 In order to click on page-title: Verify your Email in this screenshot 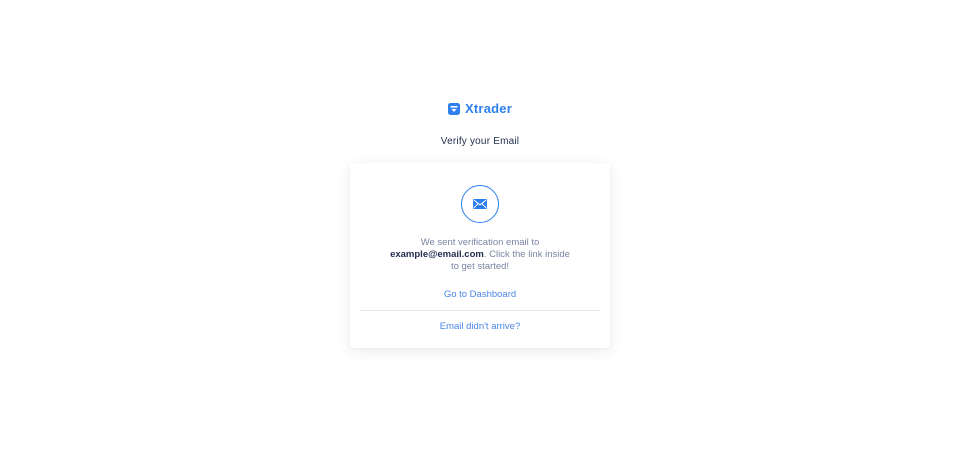, I will do `click(480, 141)`.